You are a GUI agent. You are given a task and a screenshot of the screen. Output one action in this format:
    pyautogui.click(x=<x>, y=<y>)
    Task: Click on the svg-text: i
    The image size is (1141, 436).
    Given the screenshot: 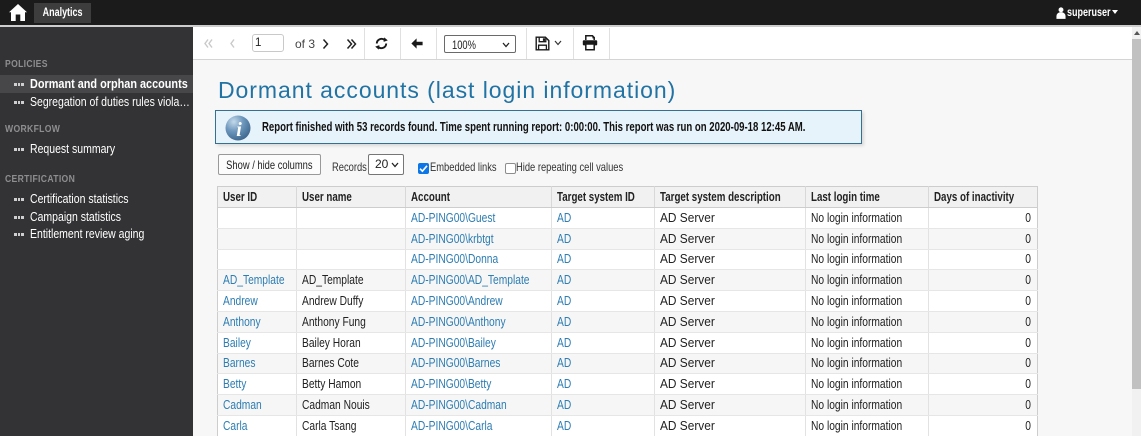 What is the action you would take?
    pyautogui.click(x=239, y=130)
    